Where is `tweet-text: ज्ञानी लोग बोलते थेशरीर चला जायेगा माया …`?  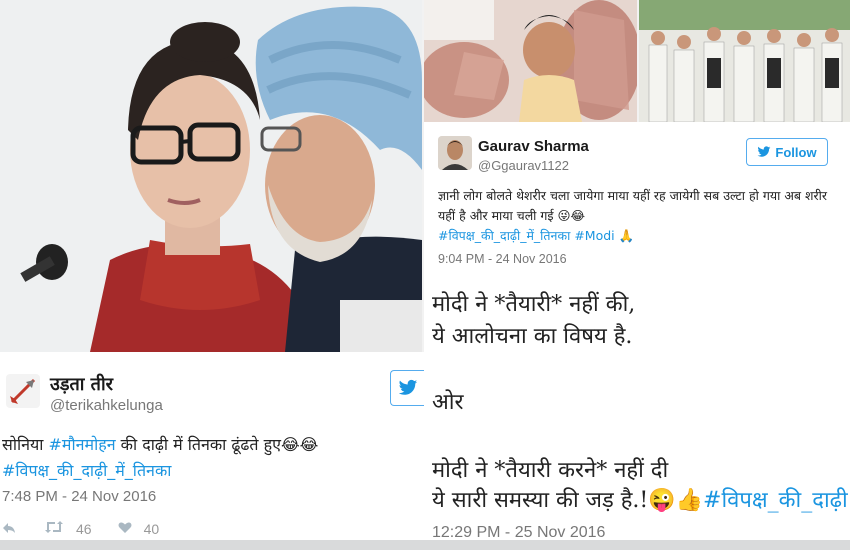 tweet-text: ज्ञानी लोग बोलते थेशरीर चला जायेगा माया … is located at coordinates (640, 216).